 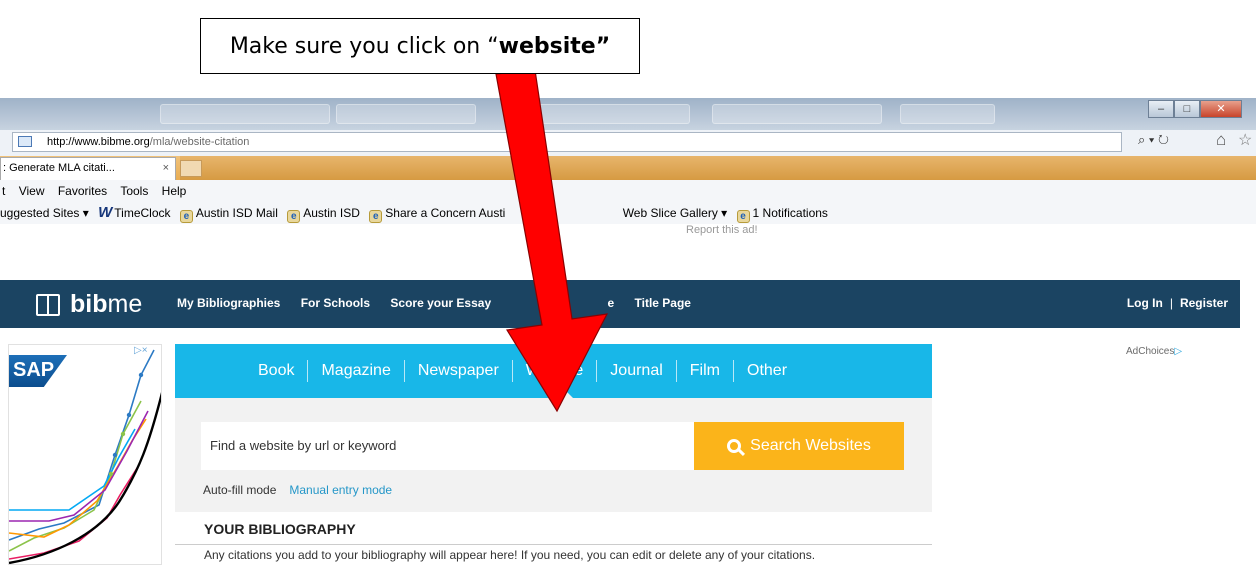 I want to click on instruction-callout: Make sure you click on “website”, so click(x=420, y=46).